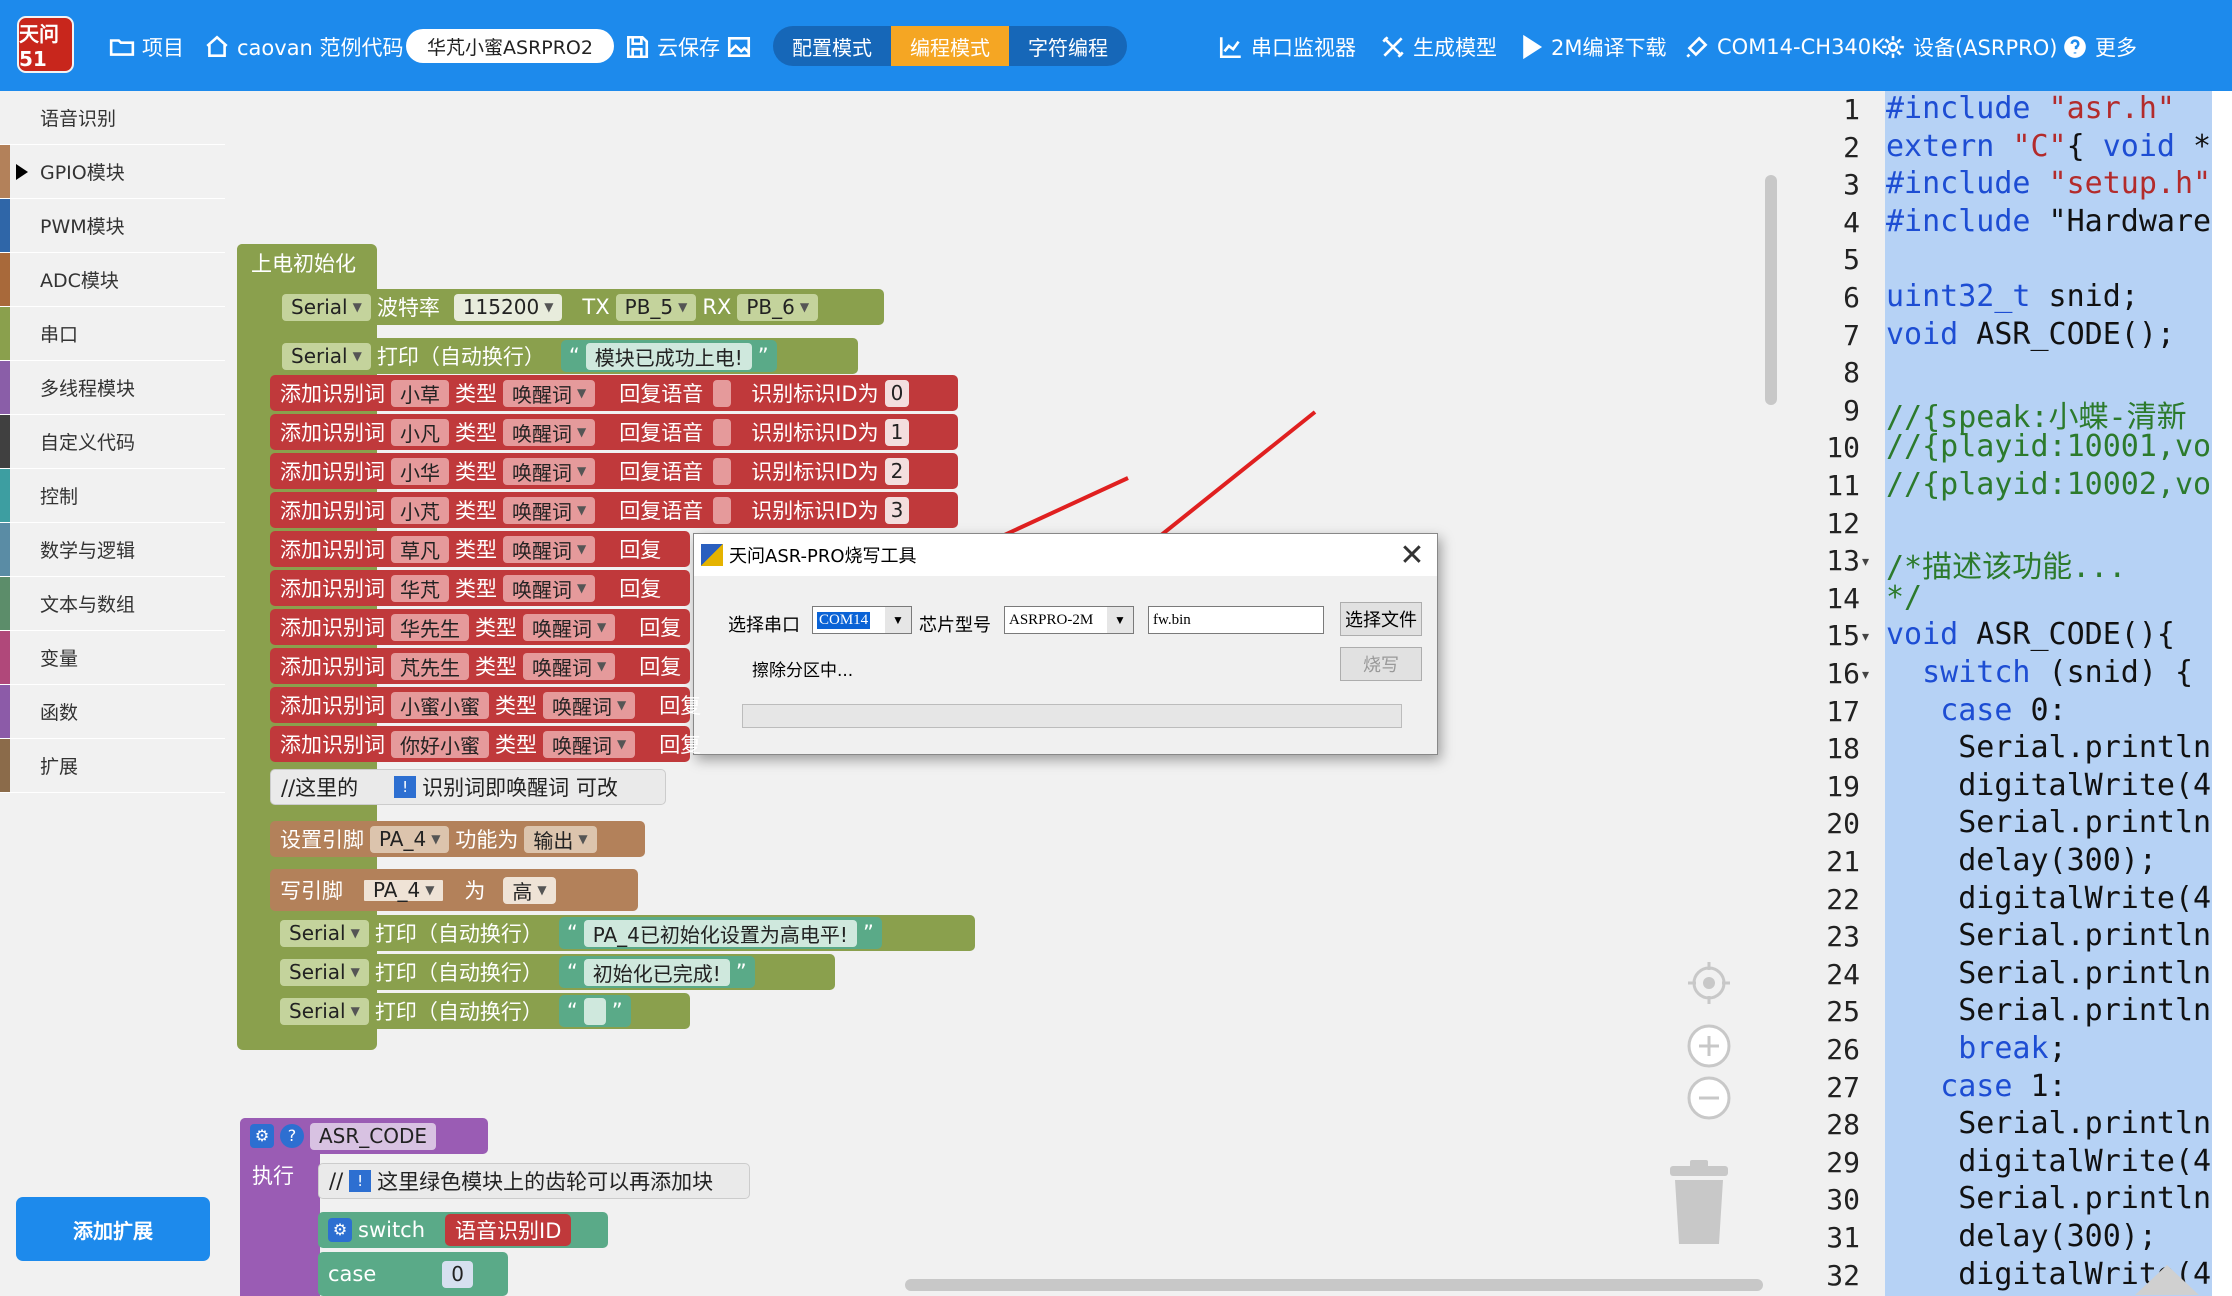 Image resolution: width=2232 pixels, height=1296 pixels. Describe the element at coordinates (420, 510) in the screenshot. I see `keyword-text-field: 小芃` at that location.